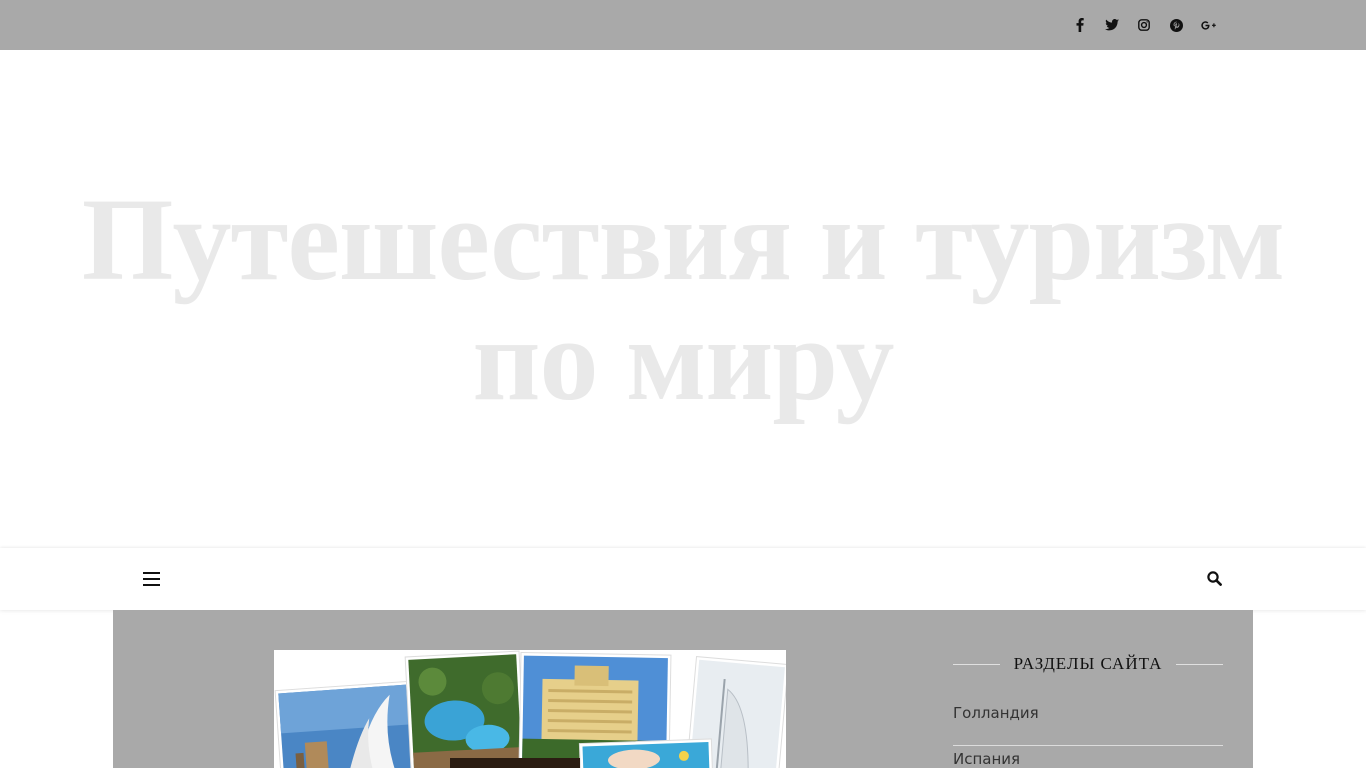 The width and height of the screenshot is (1366, 768). I want to click on social-links, so click(1144, 25).